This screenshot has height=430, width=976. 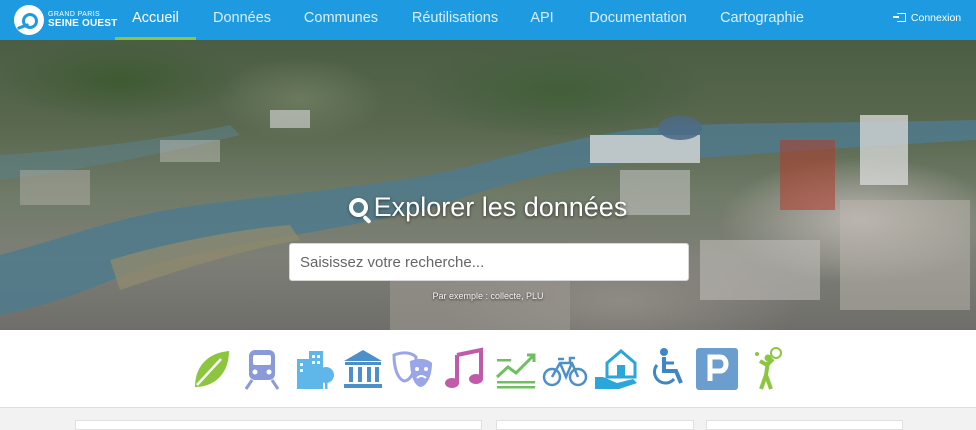 I want to click on music-note-icon, so click(x=464, y=367).